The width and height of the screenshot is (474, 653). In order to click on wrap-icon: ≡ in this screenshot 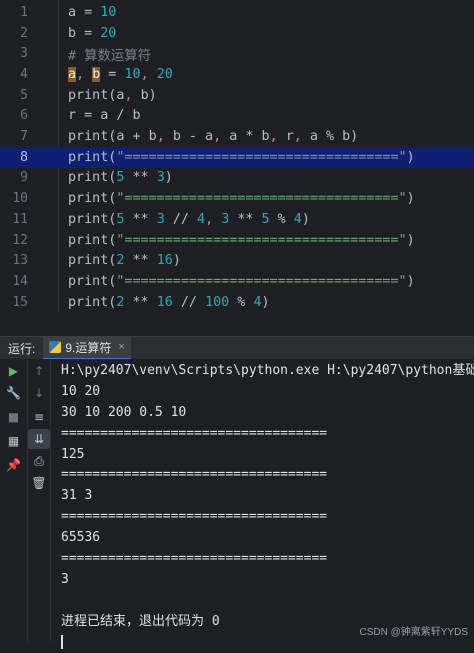, I will do `click(39, 417)`.